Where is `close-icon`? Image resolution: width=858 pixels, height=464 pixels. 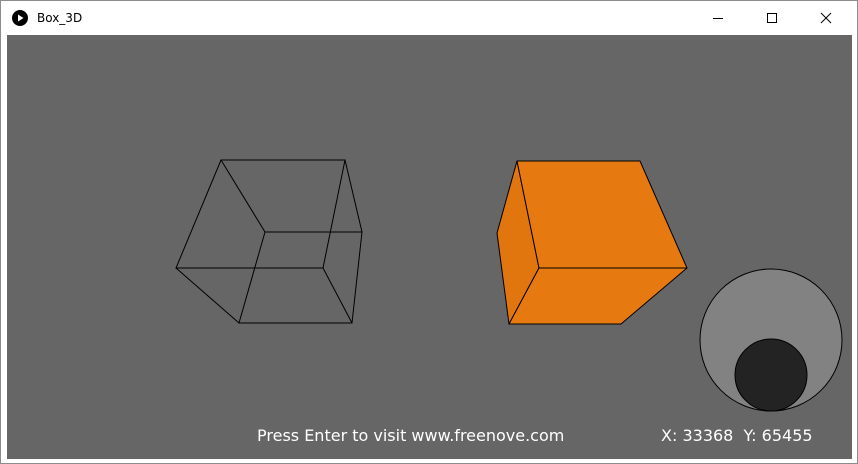
close-icon is located at coordinates (826, 18).